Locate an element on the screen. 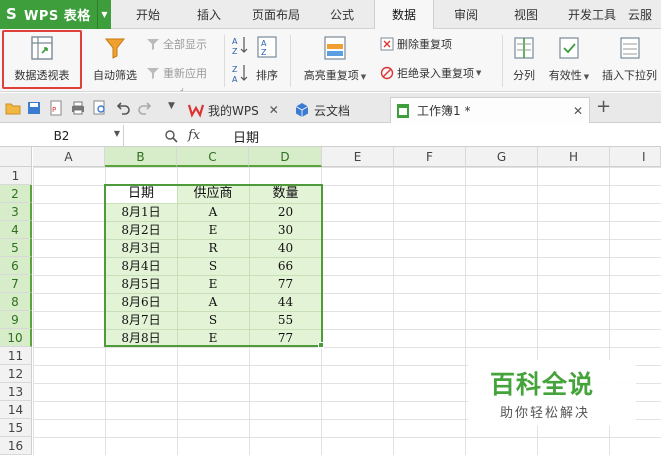 The image size is (661, 455). insert-dropdown-button: 插入下拉列 is located at coordinates (629, 59).